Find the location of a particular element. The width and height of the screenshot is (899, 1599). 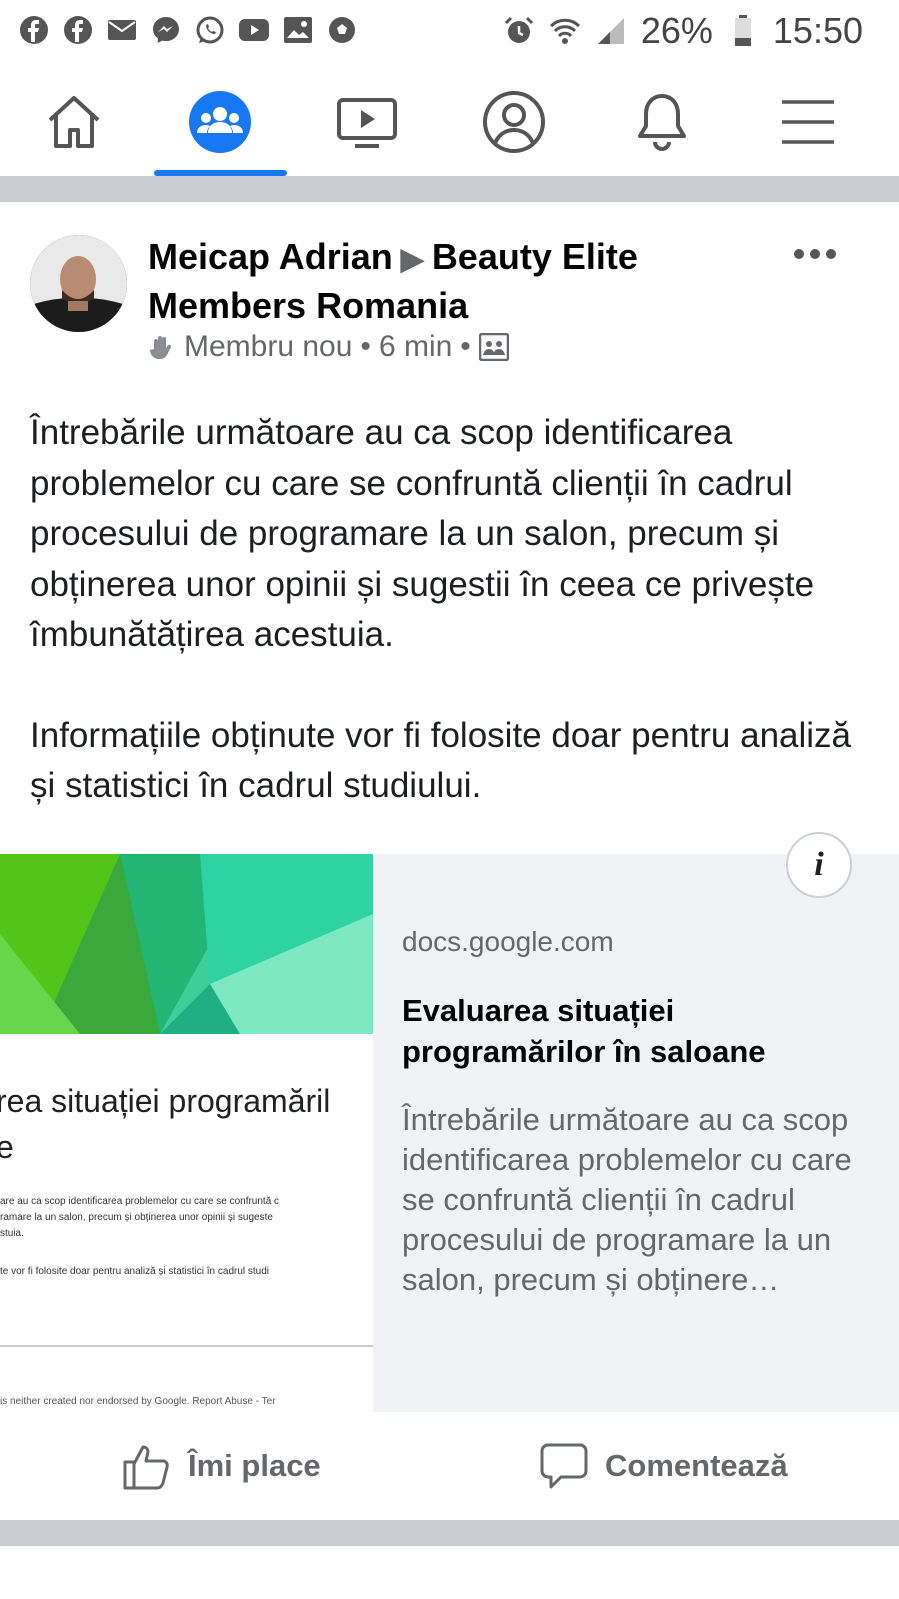

youtube-icon is located at coordinates (254, 30).